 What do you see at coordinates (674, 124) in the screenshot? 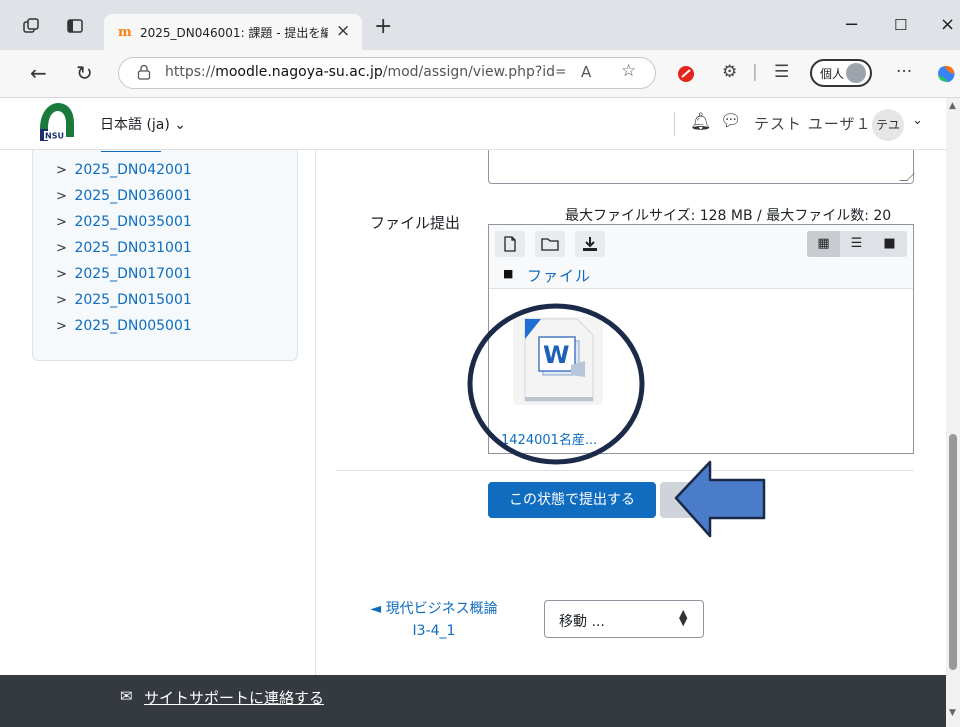
I see `navbar-divider` at bounding box center [674, 124].